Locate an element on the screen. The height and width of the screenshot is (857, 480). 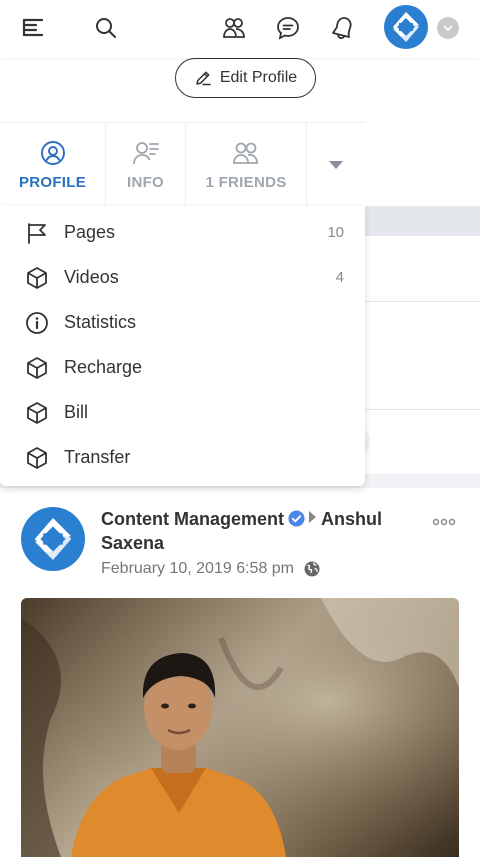
post-date-text: February 10, 2019 6:58 pm is located at coordinates (197, 569).